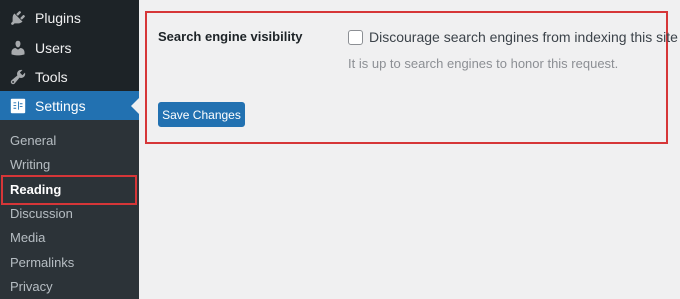  Describe the element at coordinates (69, 164) in the screenshot. I see `submenu-item-writing: Writing` at that location.